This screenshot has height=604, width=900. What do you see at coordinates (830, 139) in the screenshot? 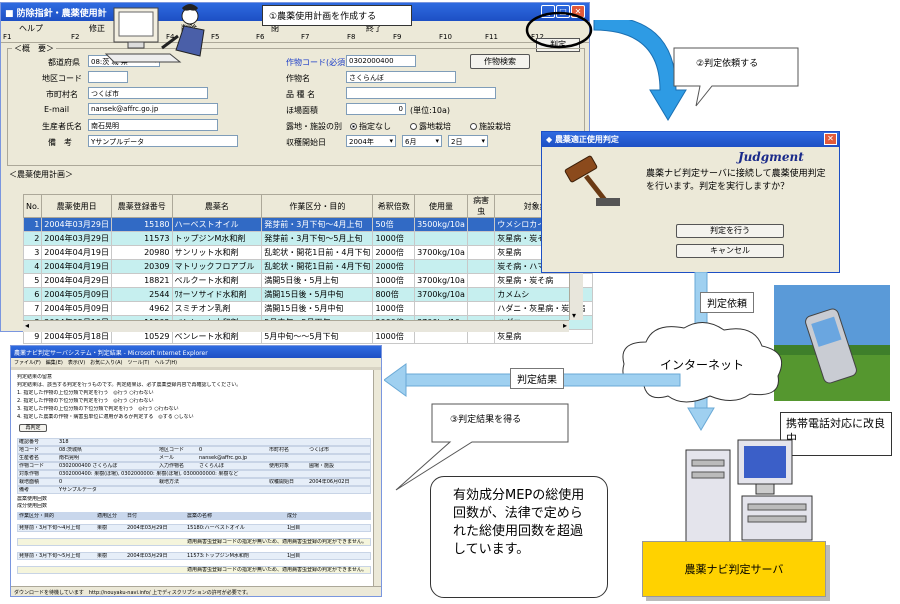
I see `dialog-close-button: ✕` at bounding box center [830, 139].